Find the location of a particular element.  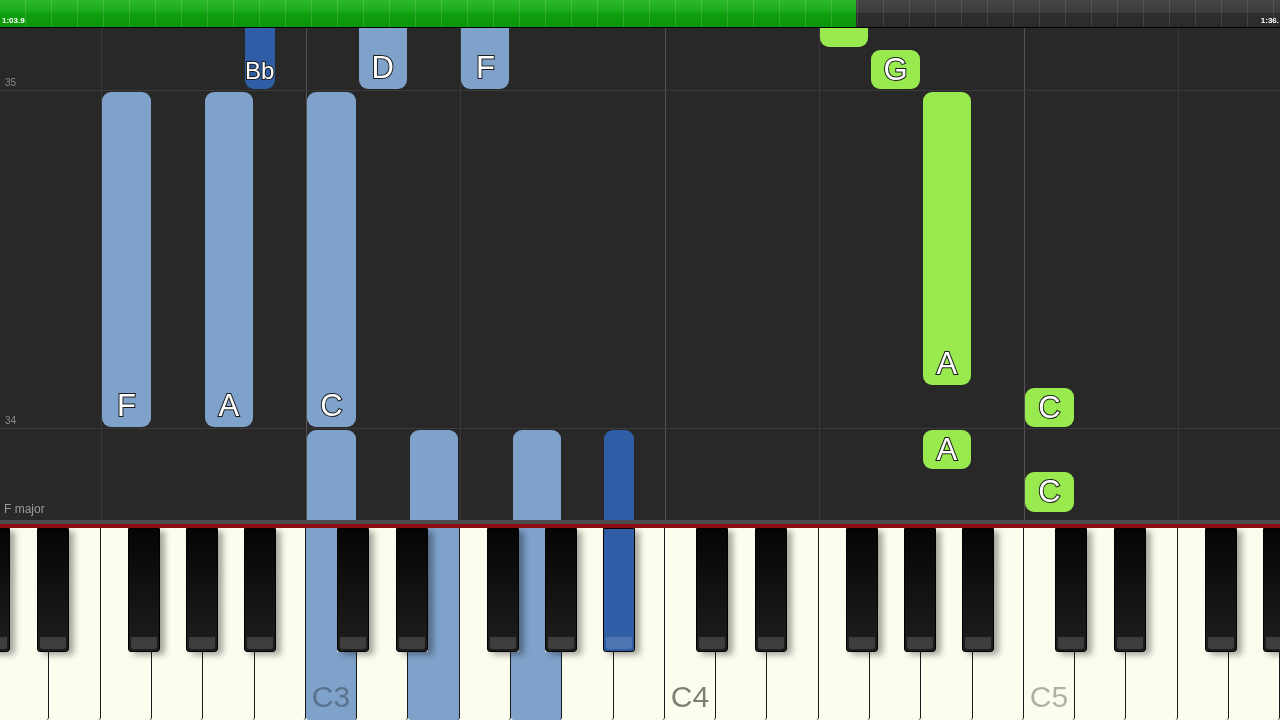

note-label: G is located at coordinates (895, 69).